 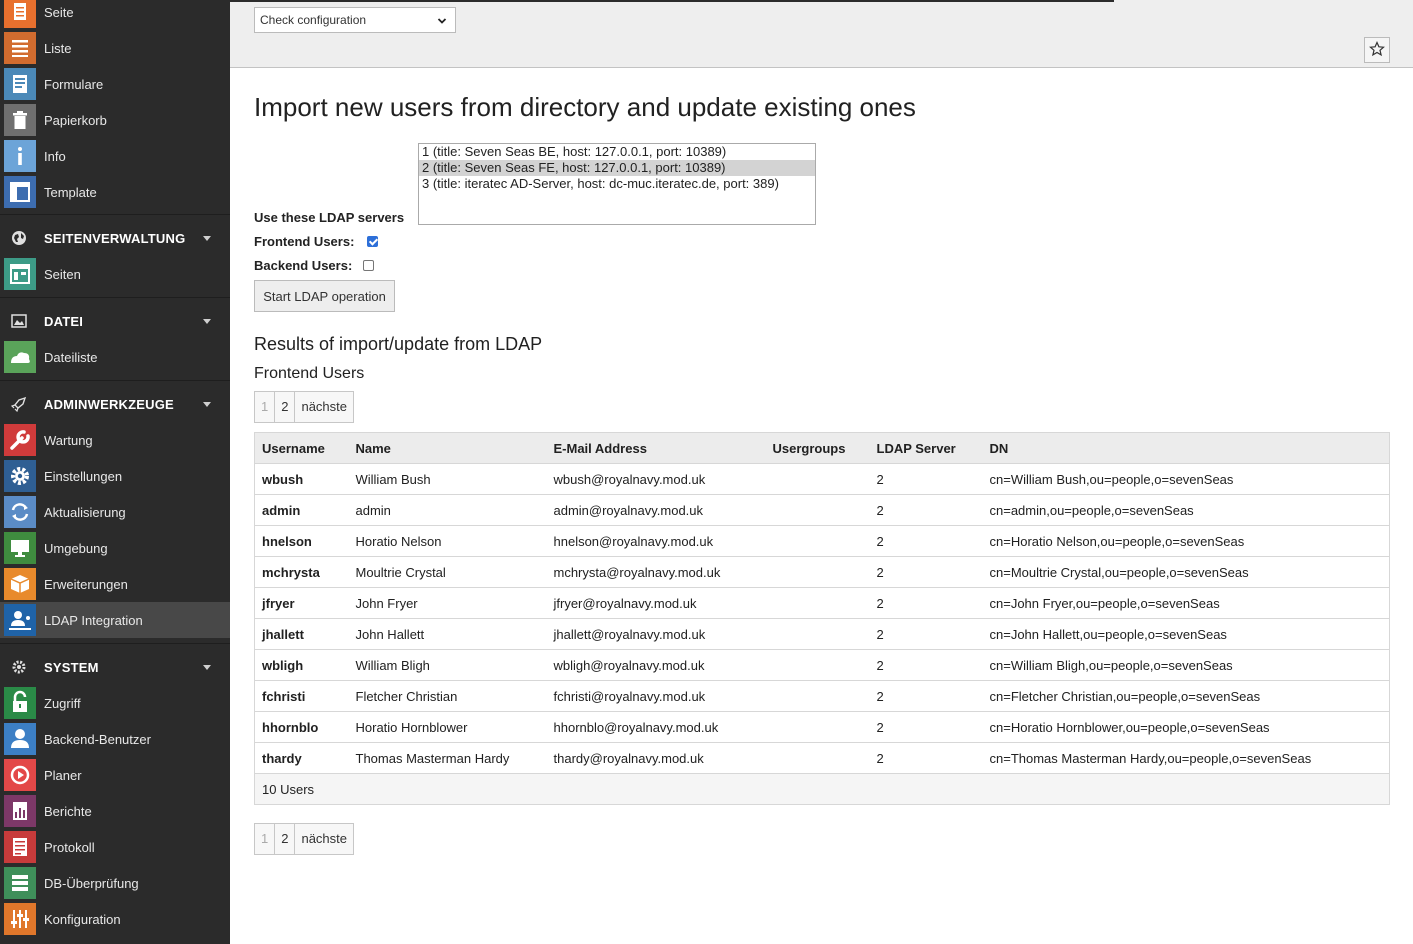 What do you see at coordinates (20, 14) in the screenshot?
I see `page-icon` at bounding box center [20, 14].